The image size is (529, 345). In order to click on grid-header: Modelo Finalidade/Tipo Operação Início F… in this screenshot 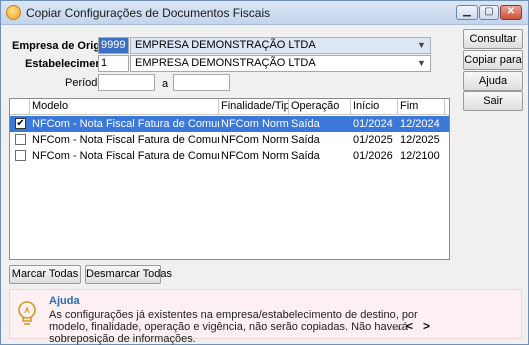, I will do `click(229, 107)`.